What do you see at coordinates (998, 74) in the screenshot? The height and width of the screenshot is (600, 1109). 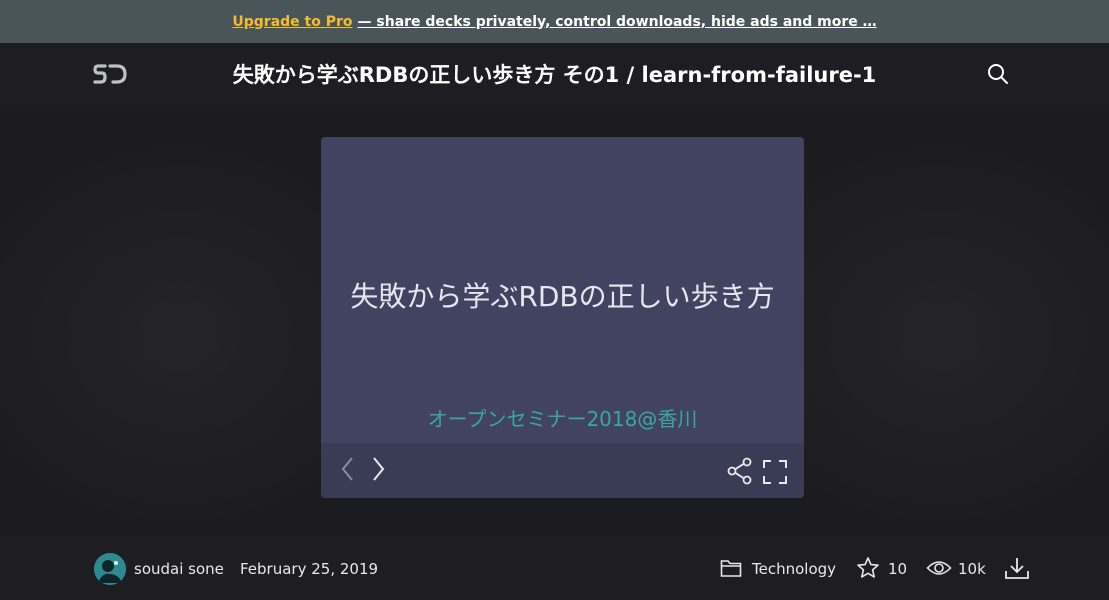 I see `search-icon` at bounding box center [998, 74].